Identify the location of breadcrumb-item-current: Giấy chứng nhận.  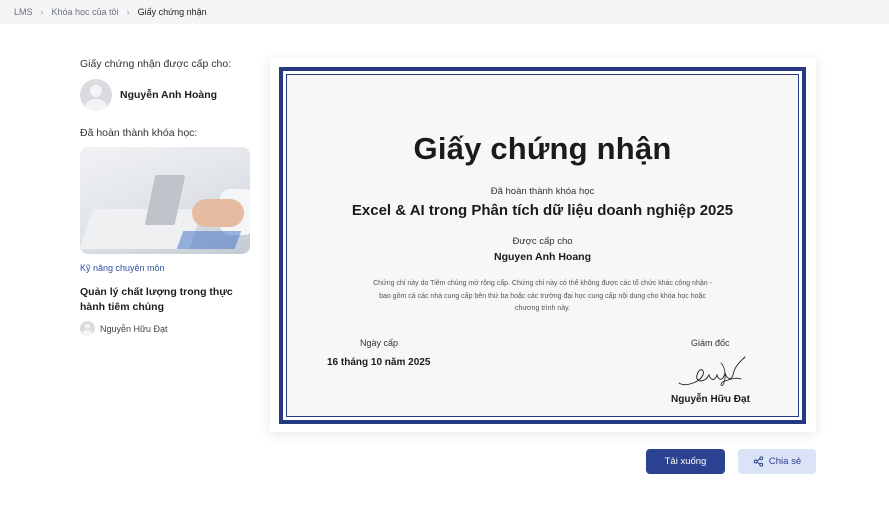
(172, 12).